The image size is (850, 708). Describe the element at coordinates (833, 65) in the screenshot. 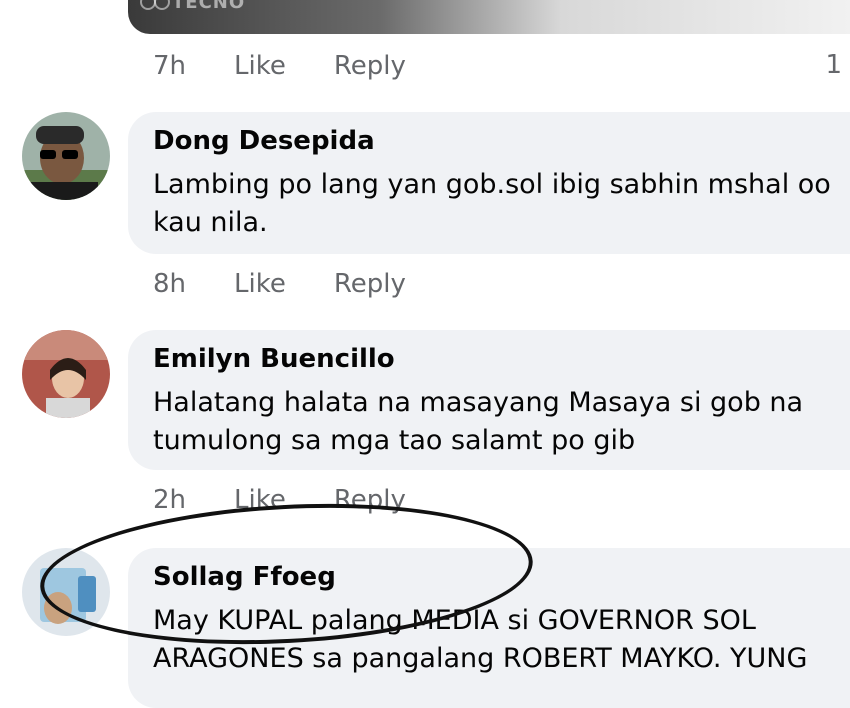

I see `reaction-count: 1` at that location.